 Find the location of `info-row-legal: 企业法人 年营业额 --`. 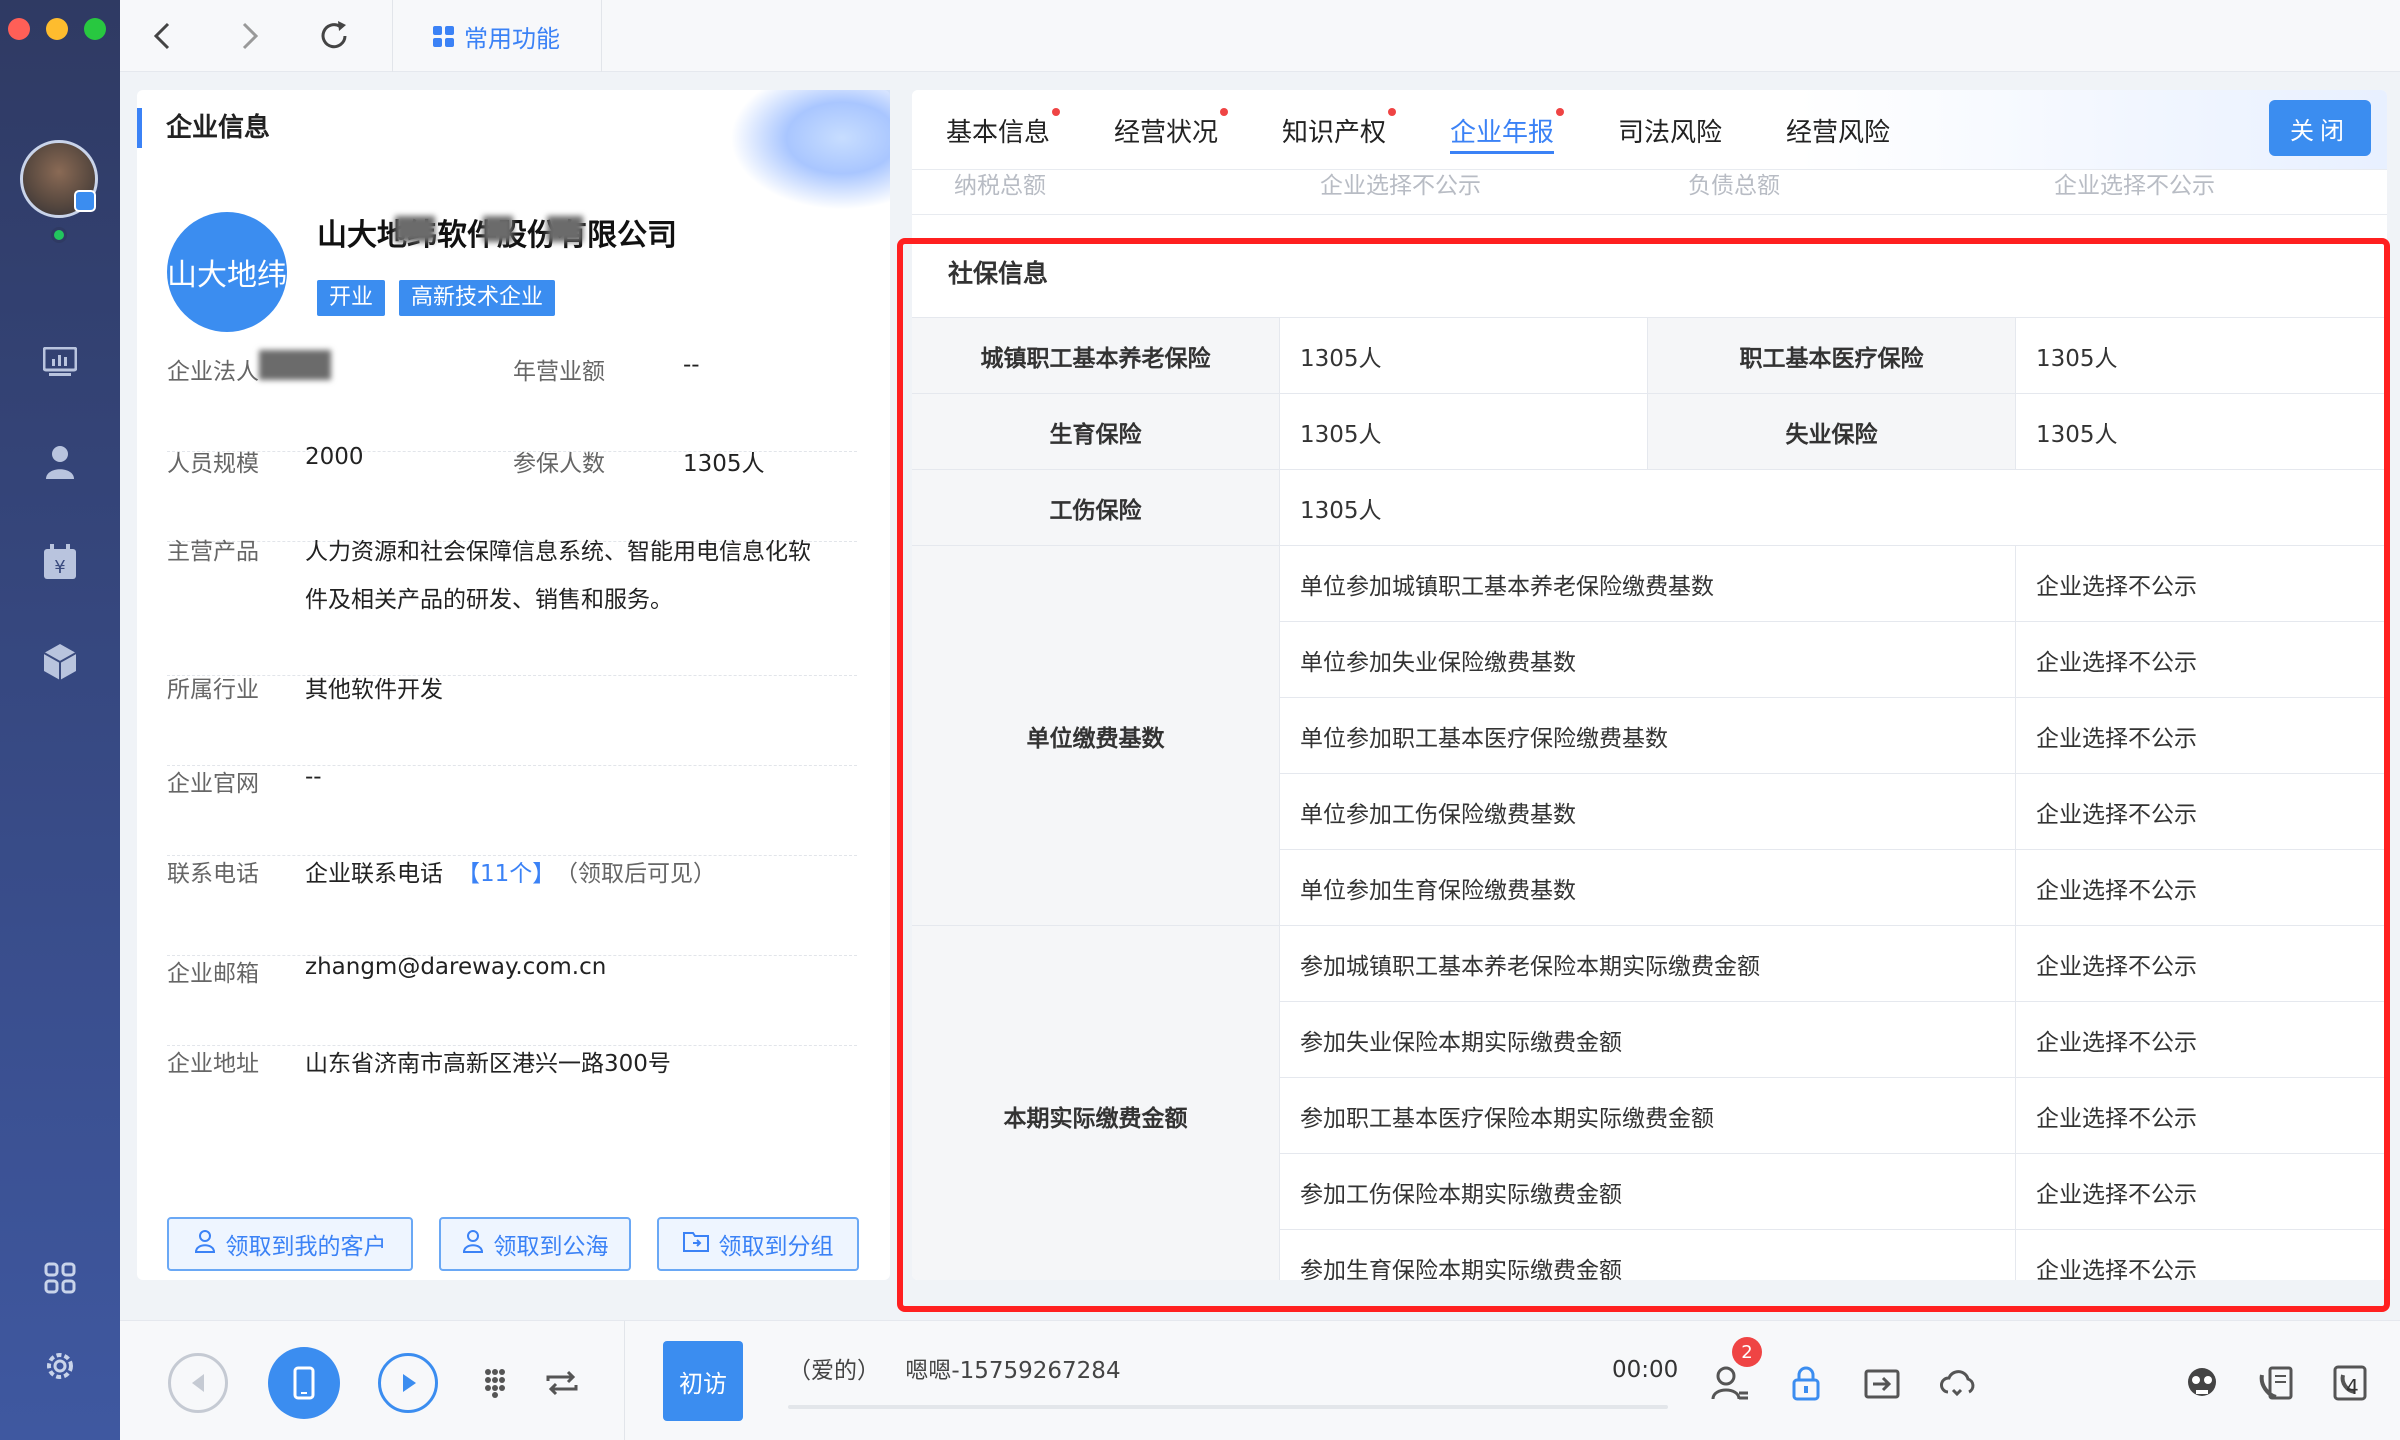

info-row-legal: 企业法人 年营业额 -- is located at coordinates (512, 401).